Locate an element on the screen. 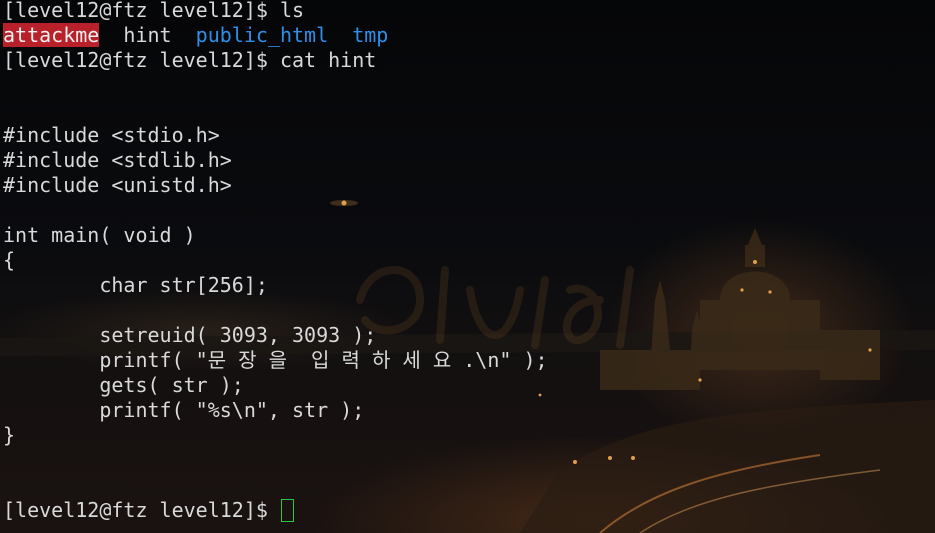 Image resolution: width=935 pixels, height=533 pixels. terminal-line: [level12@ftz level12]$ is located at coordinates (275, 510).